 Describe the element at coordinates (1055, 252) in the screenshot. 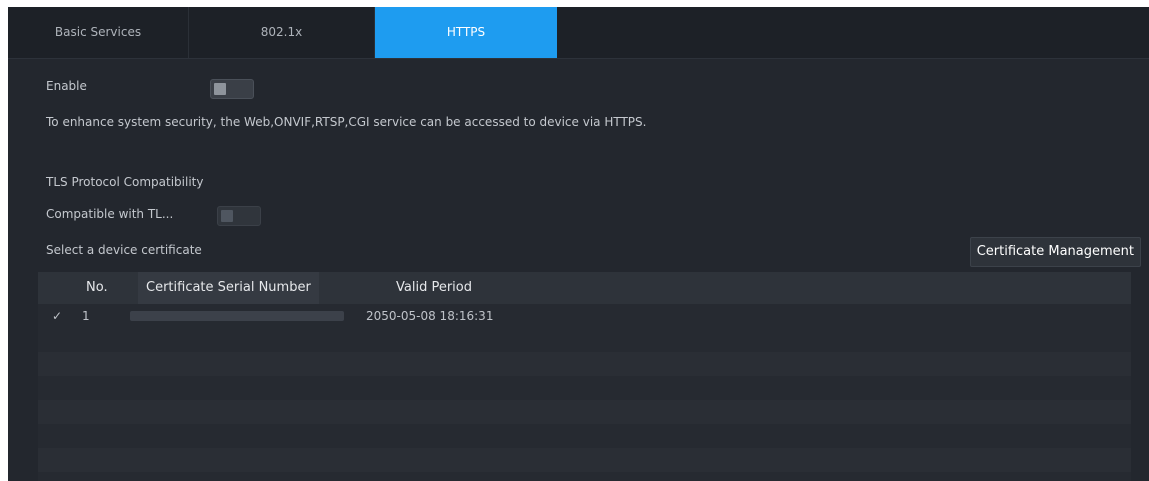

I see `certificate-management-button: Certificate Management` at that location.